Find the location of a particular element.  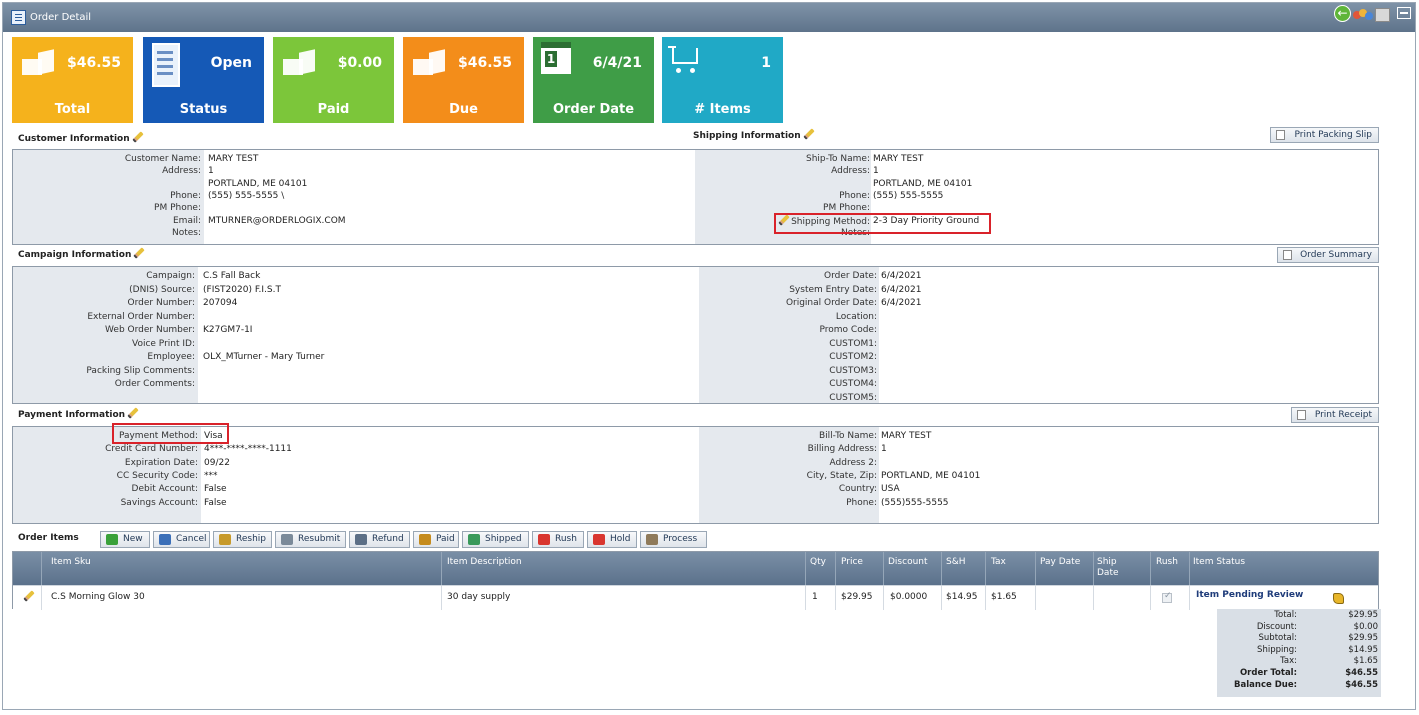

payment-value: PORTLAND, ME 04101 is located at coordinates (931, 475).